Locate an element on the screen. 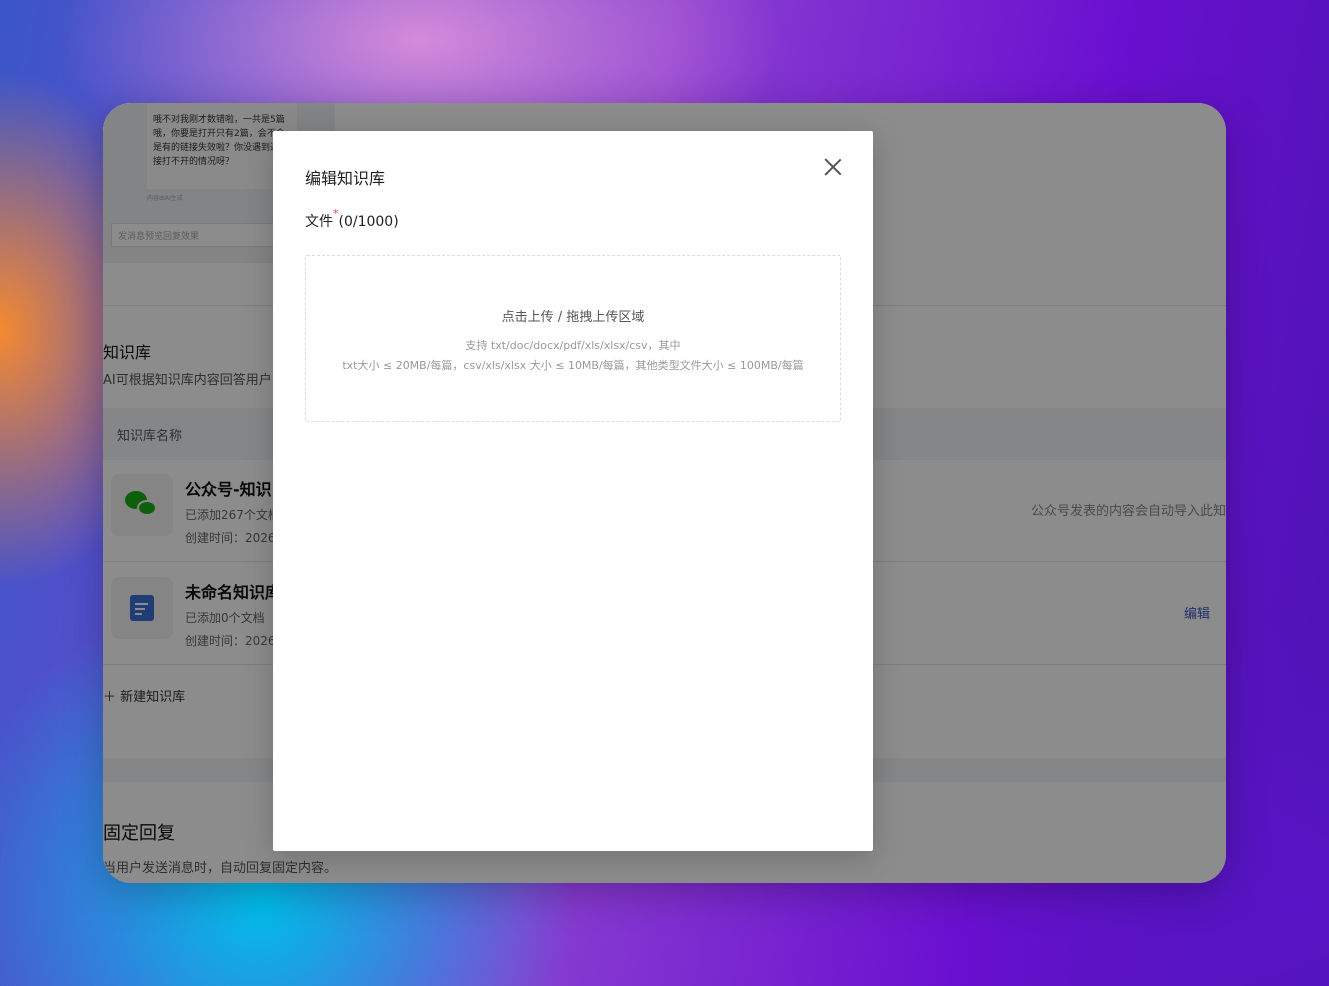  file-field-label: 文件*(0/1000) is located at coordinates (352, 219).